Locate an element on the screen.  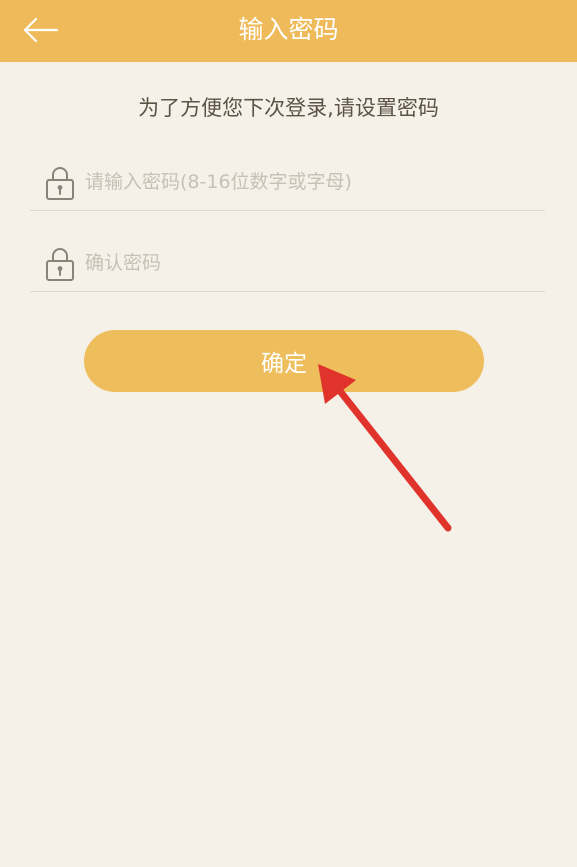
confirm-password-input is located at coordinates (305, 263).